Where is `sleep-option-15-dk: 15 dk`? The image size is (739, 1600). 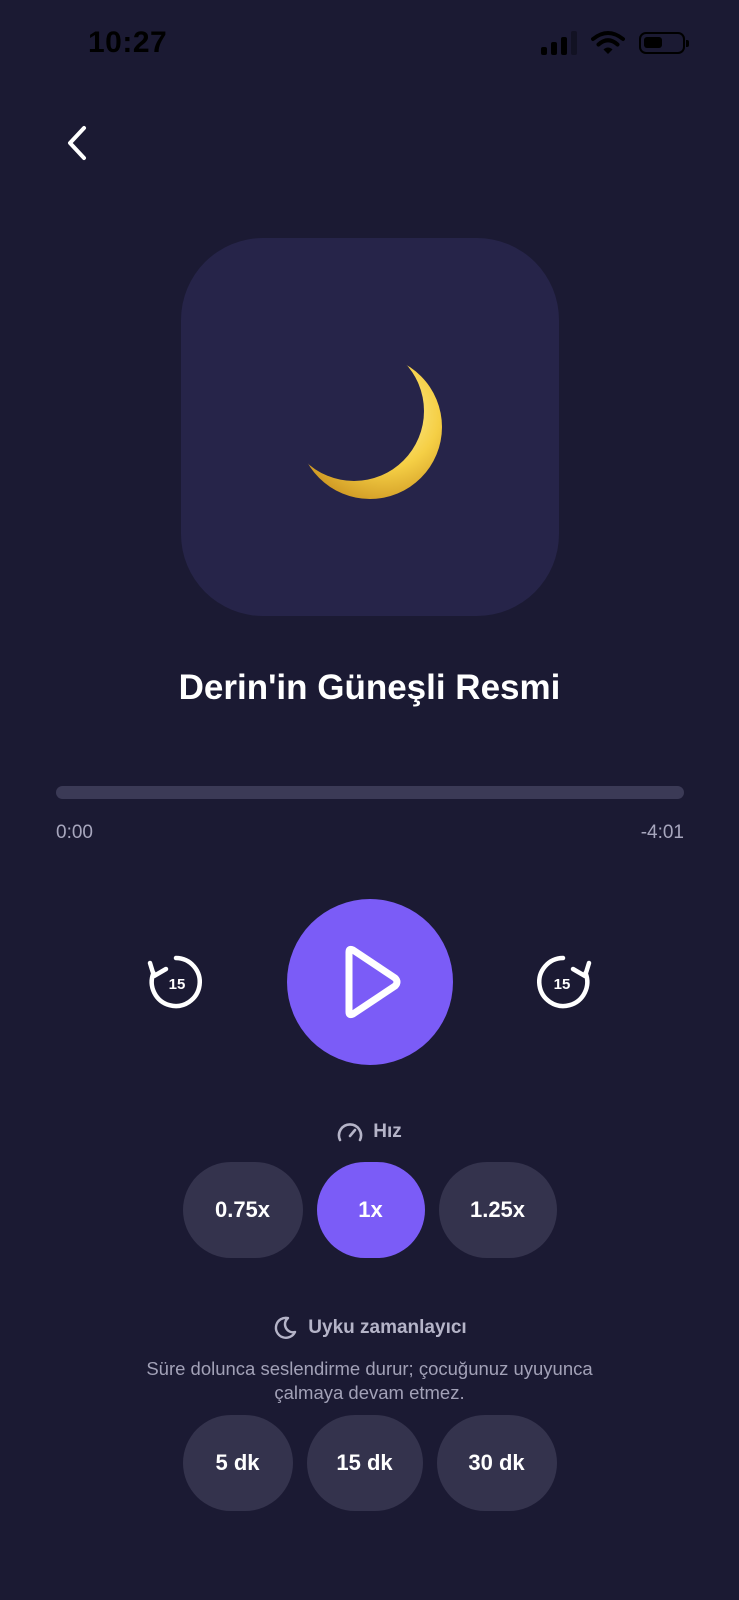 sleep-option-15-dk: 15 dk is located at coordinates (364, 1463).